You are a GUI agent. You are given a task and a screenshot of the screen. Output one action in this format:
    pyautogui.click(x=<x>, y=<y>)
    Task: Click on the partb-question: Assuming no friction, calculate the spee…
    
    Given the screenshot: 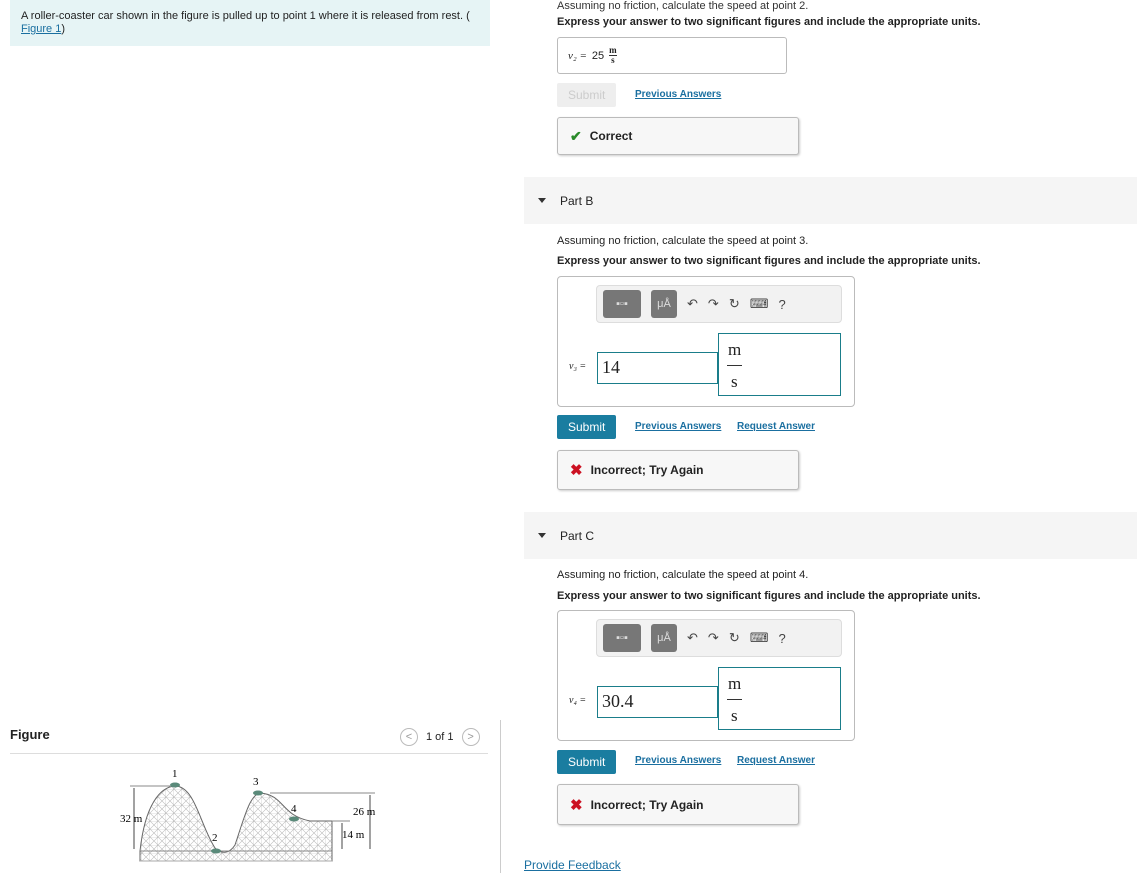 What is the action you would take?
    pyautogui.click(x=683, y=241)
    